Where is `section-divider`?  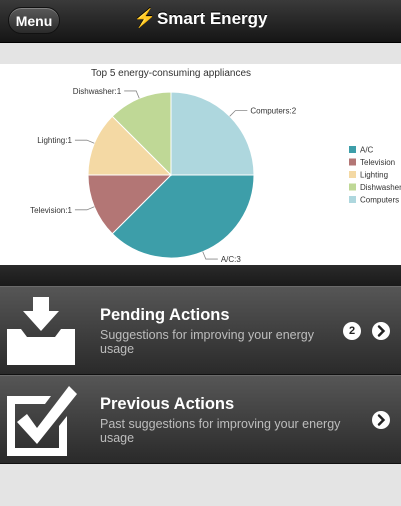
section-divider is located at coordinates (200, 275).